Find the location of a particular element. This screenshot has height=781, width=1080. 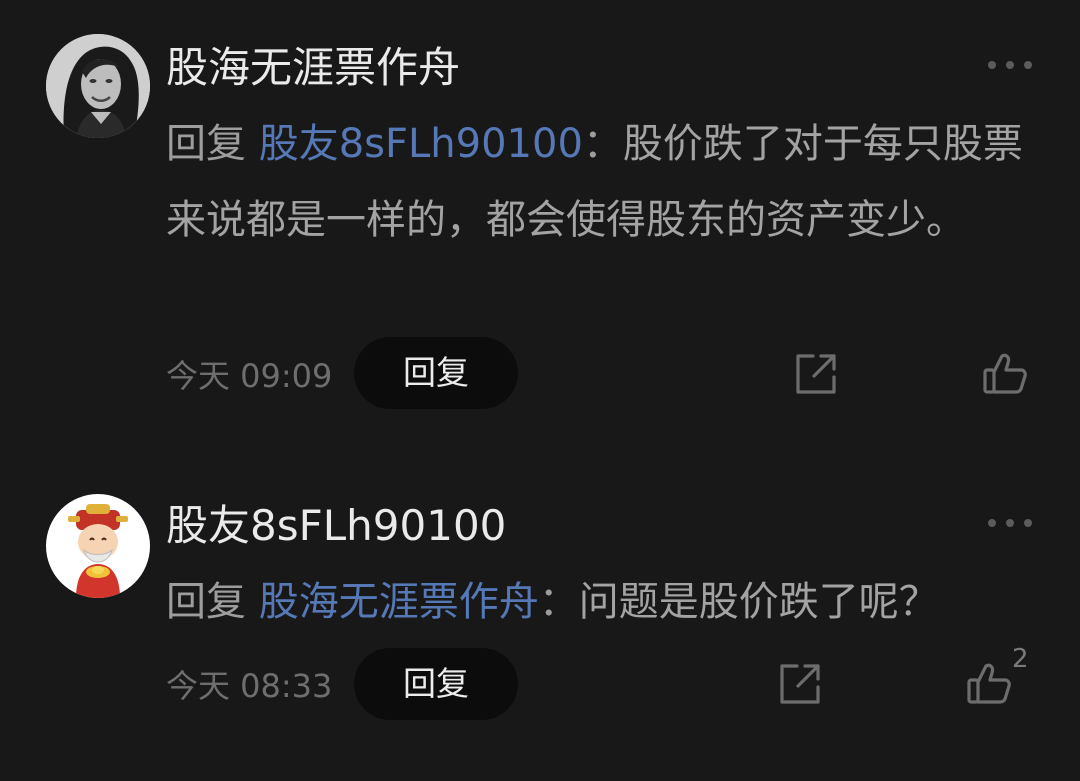

mention-link: 股海无涯票作舟 is located at coordinates (399, 602).